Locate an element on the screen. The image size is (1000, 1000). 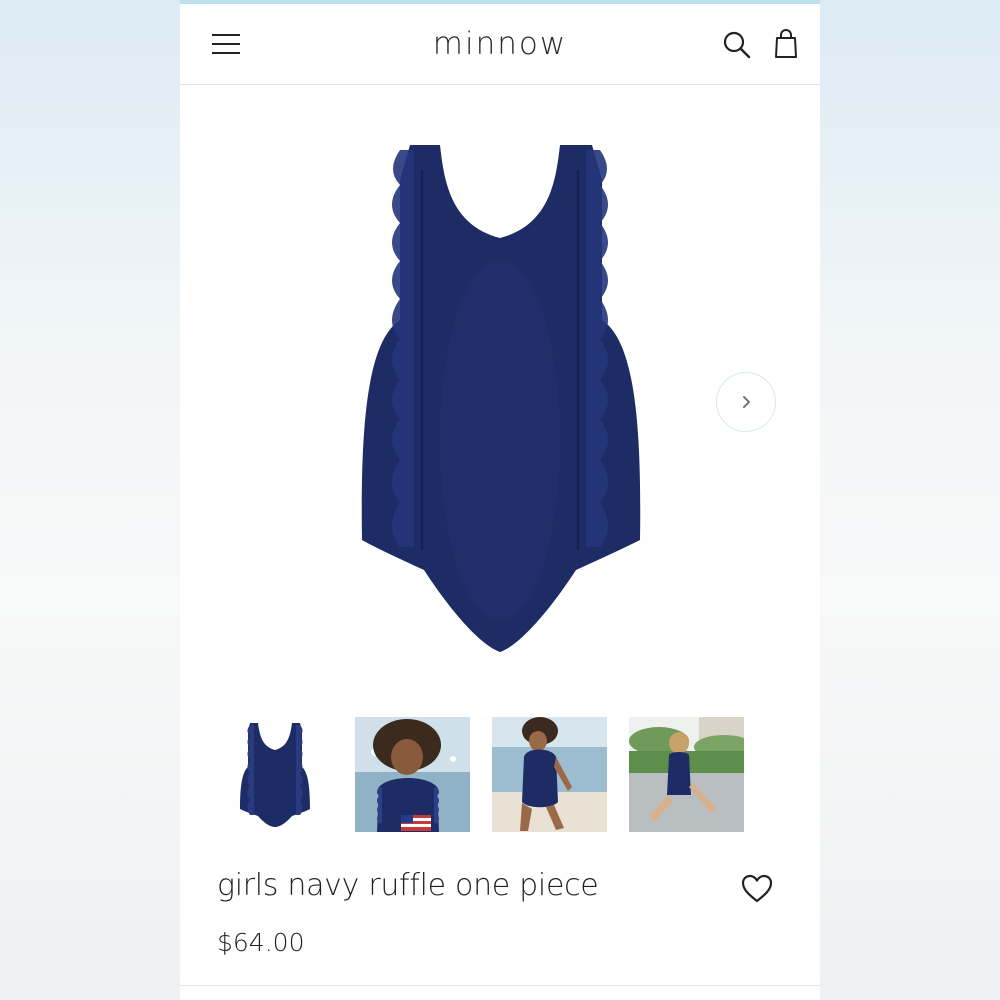
heart-outline-icon is located at coordinates (757, 889).